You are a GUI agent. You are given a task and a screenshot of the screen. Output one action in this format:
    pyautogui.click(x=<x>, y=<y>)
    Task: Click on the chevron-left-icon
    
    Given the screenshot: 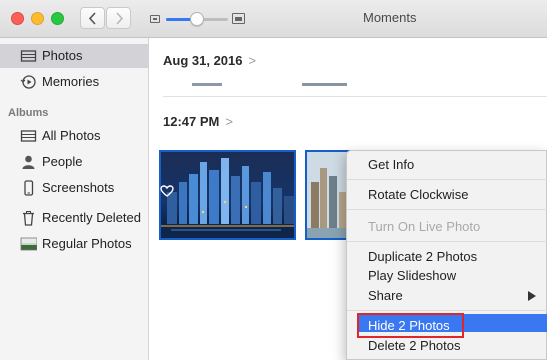 What is the action you would take?
    pyautogui.click(x=92, y=18)
    